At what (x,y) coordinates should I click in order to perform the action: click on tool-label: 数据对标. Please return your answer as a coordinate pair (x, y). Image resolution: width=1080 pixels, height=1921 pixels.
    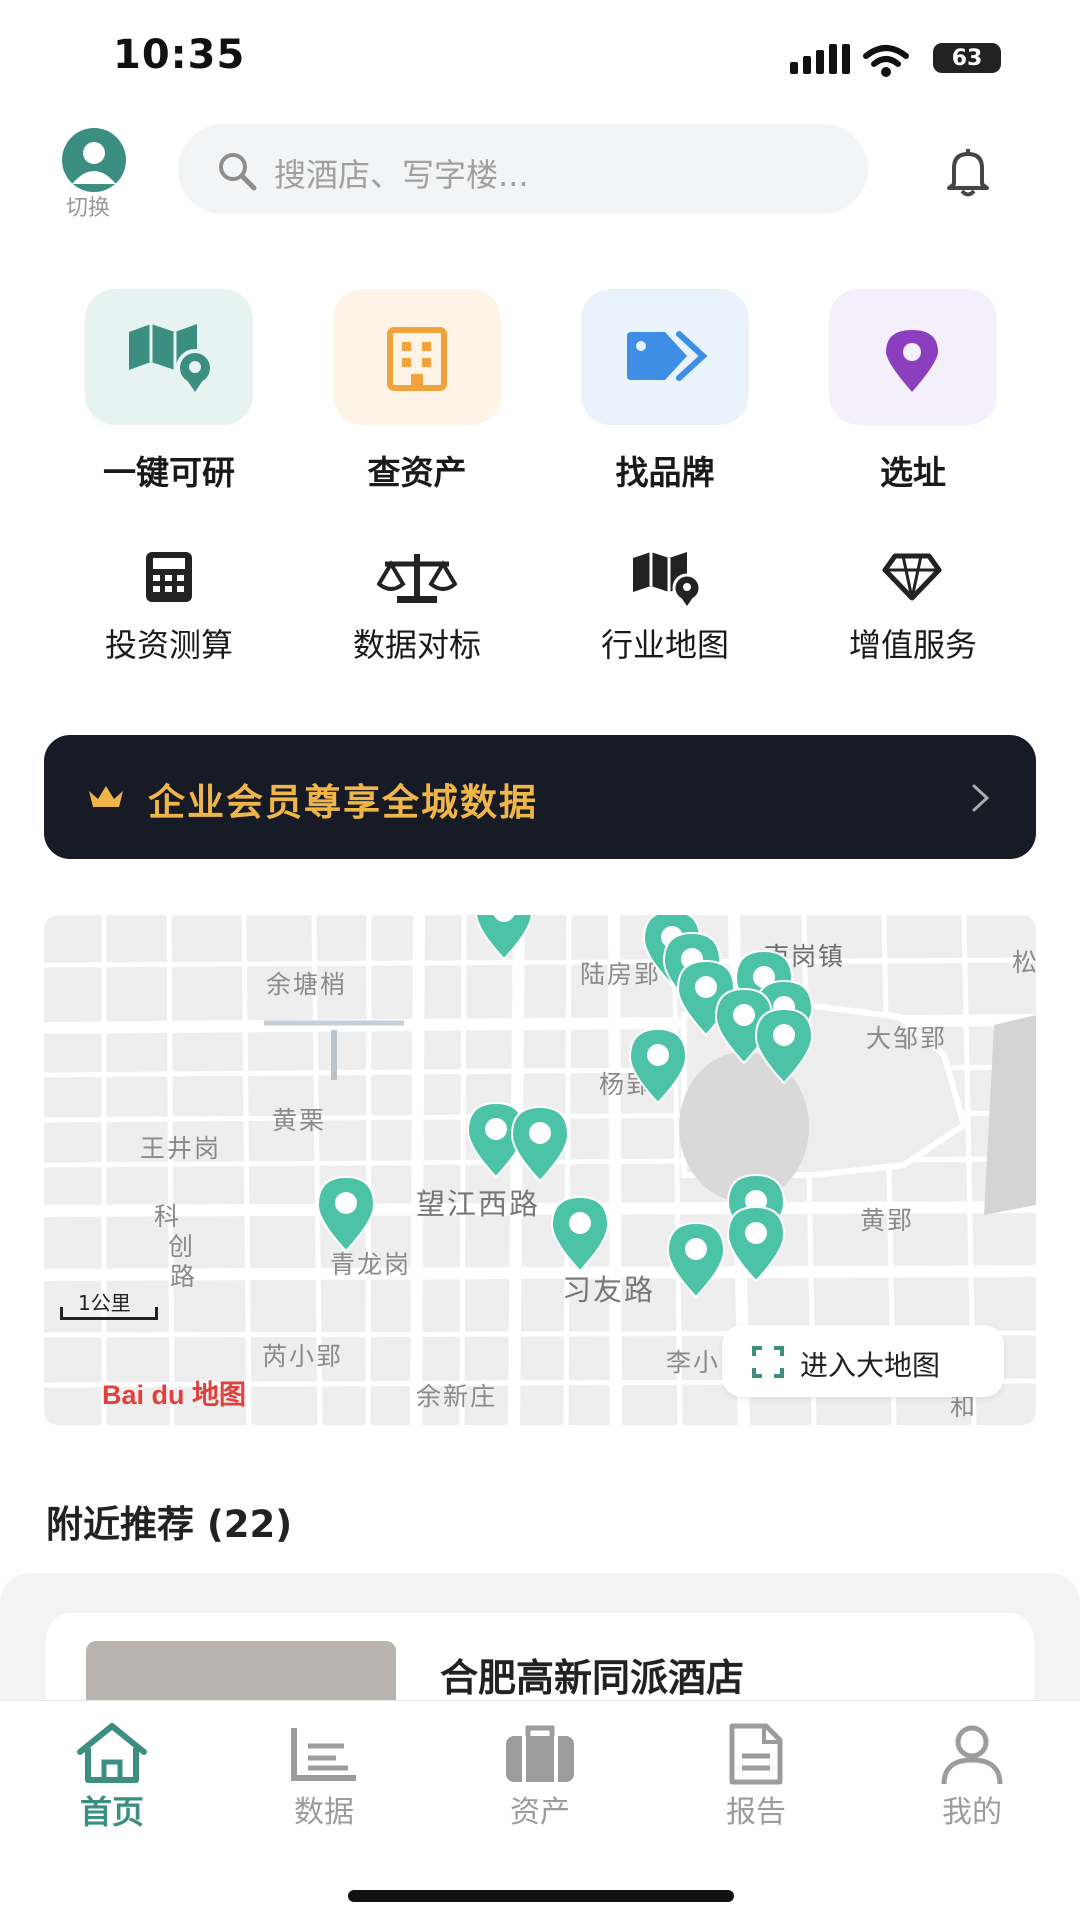
    Looking at the image, I should click on (416, 645).